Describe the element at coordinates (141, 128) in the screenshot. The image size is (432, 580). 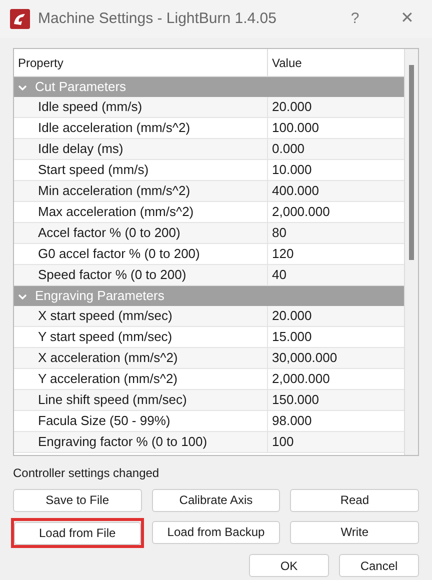
I see `property-cell: Idle acceleration (mm/s^2)` at that location.